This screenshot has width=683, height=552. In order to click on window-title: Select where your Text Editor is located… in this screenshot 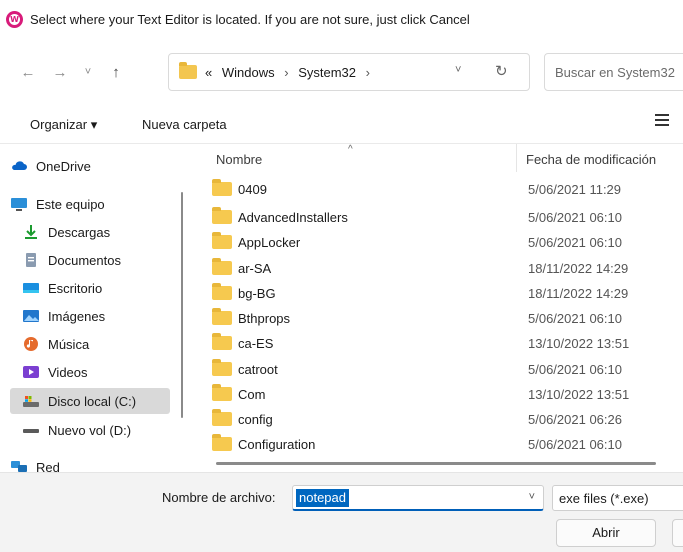, I will do `click(250, 19)`.